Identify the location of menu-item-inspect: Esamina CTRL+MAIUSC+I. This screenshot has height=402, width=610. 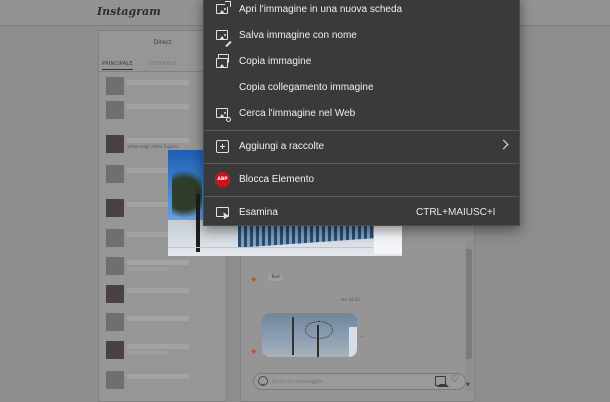
(361, 213).